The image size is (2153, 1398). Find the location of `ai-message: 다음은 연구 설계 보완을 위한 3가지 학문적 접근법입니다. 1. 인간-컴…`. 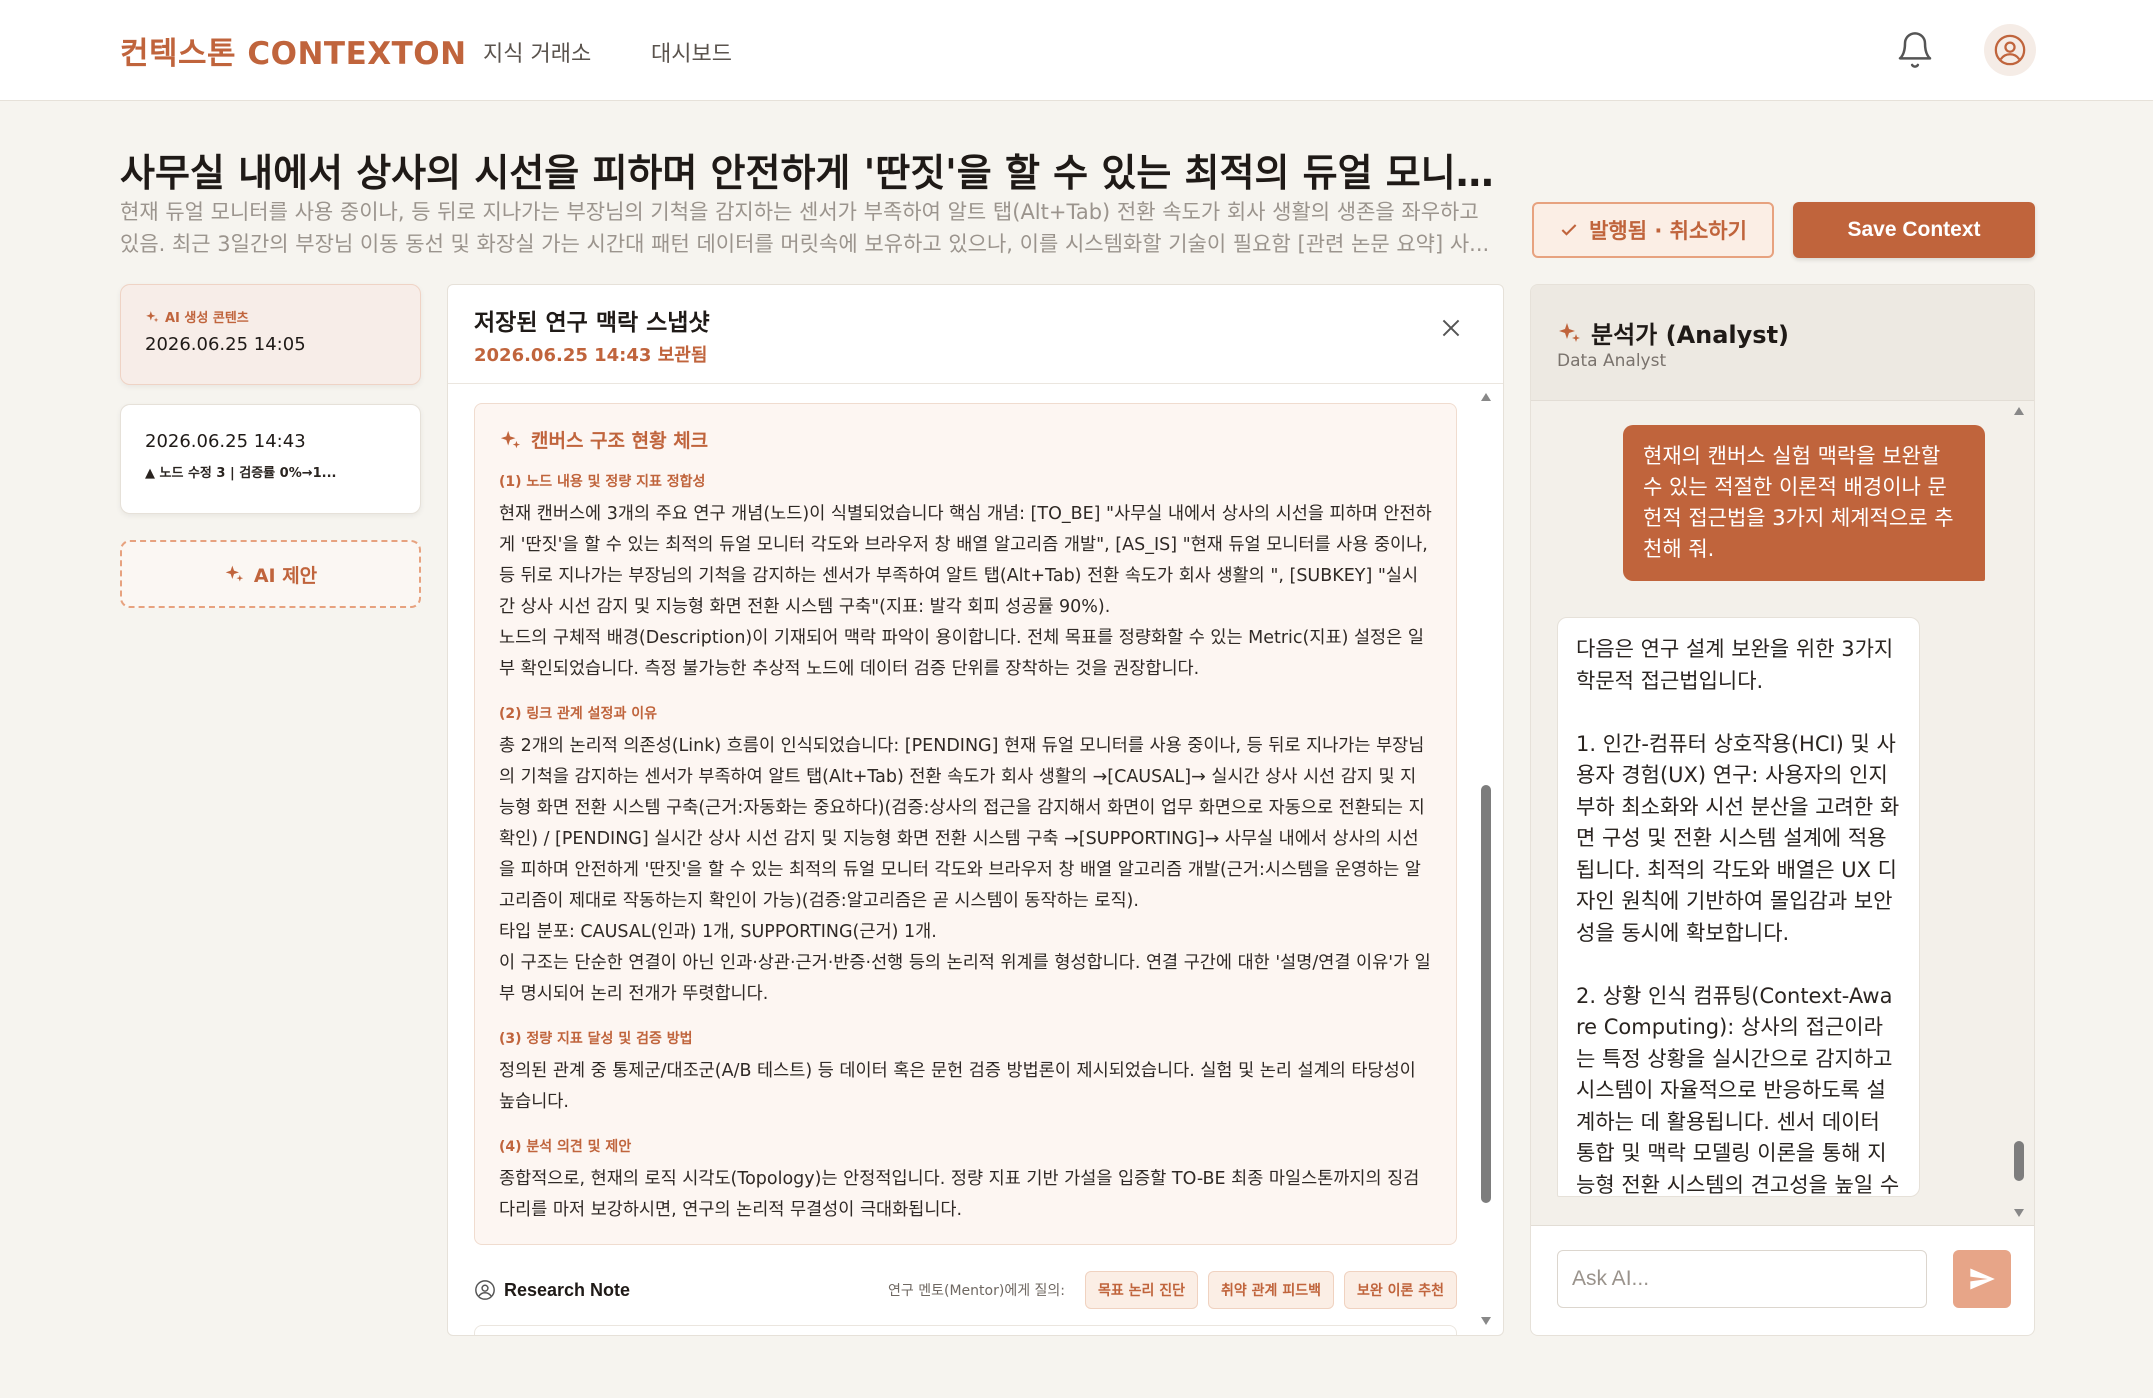

ai-message: 다음은 연구 설계 보완을 위한 3가지 학문적 접근법입니다. 1. 인간-컴… is located at coordinates (1738, 907).